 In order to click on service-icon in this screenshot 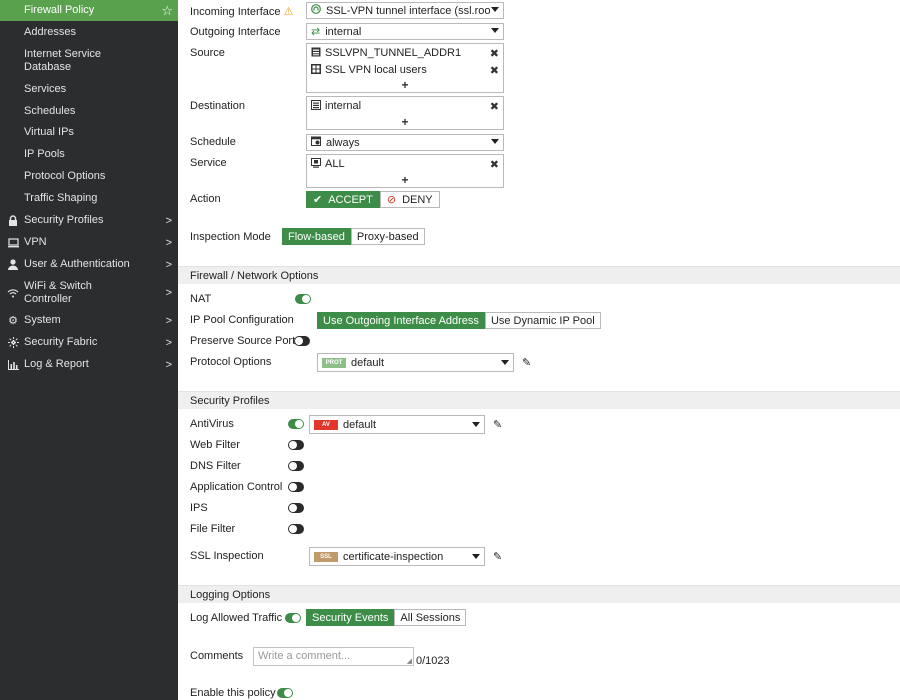, I will do `click(316, 164)`.